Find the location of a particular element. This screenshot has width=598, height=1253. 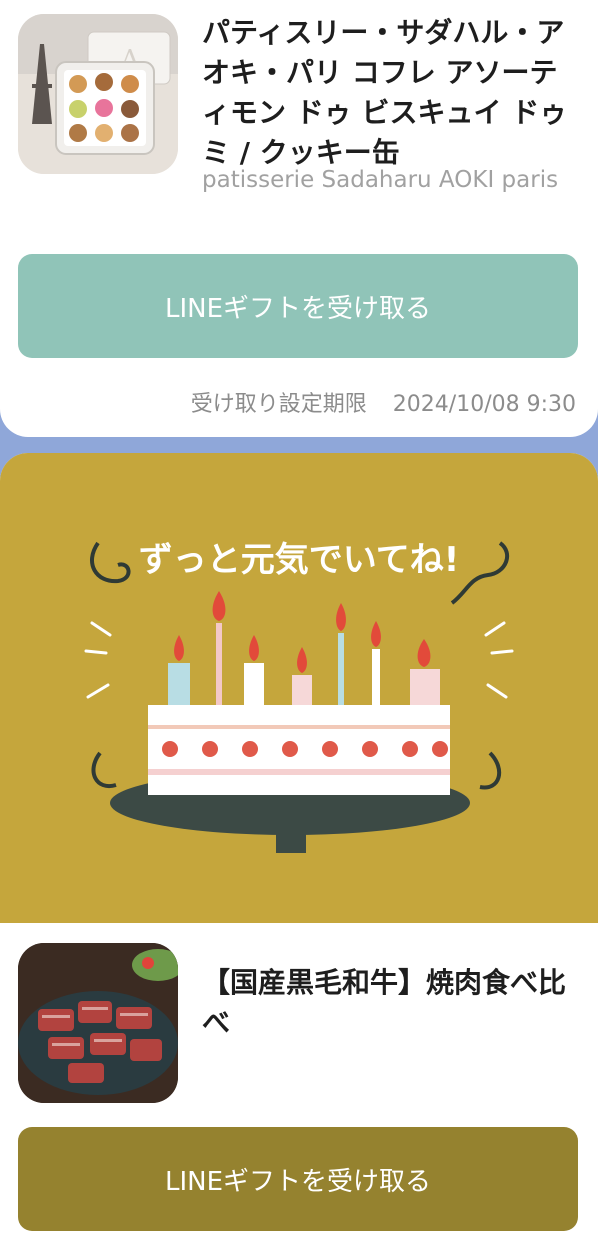

product-image-wagyu is located at coordinates (98, 1023).